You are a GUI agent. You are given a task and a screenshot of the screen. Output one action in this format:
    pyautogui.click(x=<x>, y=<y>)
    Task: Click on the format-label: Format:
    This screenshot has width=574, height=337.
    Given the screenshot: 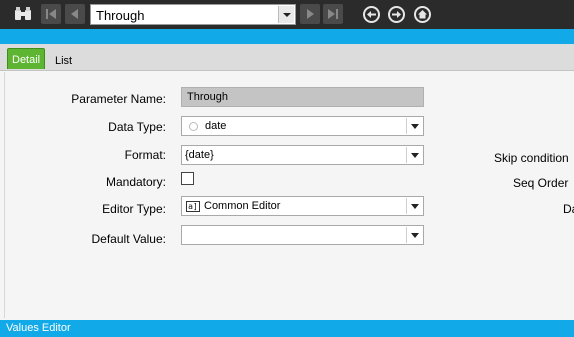 What is the action you would take?
    pyautogui.click(x=145, y=155)
    